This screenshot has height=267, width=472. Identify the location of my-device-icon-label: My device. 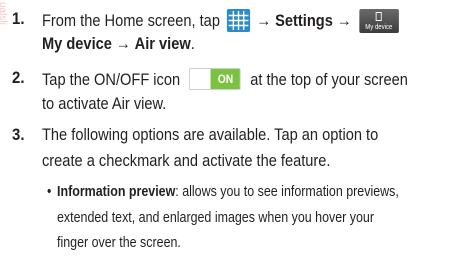
(379, 27).